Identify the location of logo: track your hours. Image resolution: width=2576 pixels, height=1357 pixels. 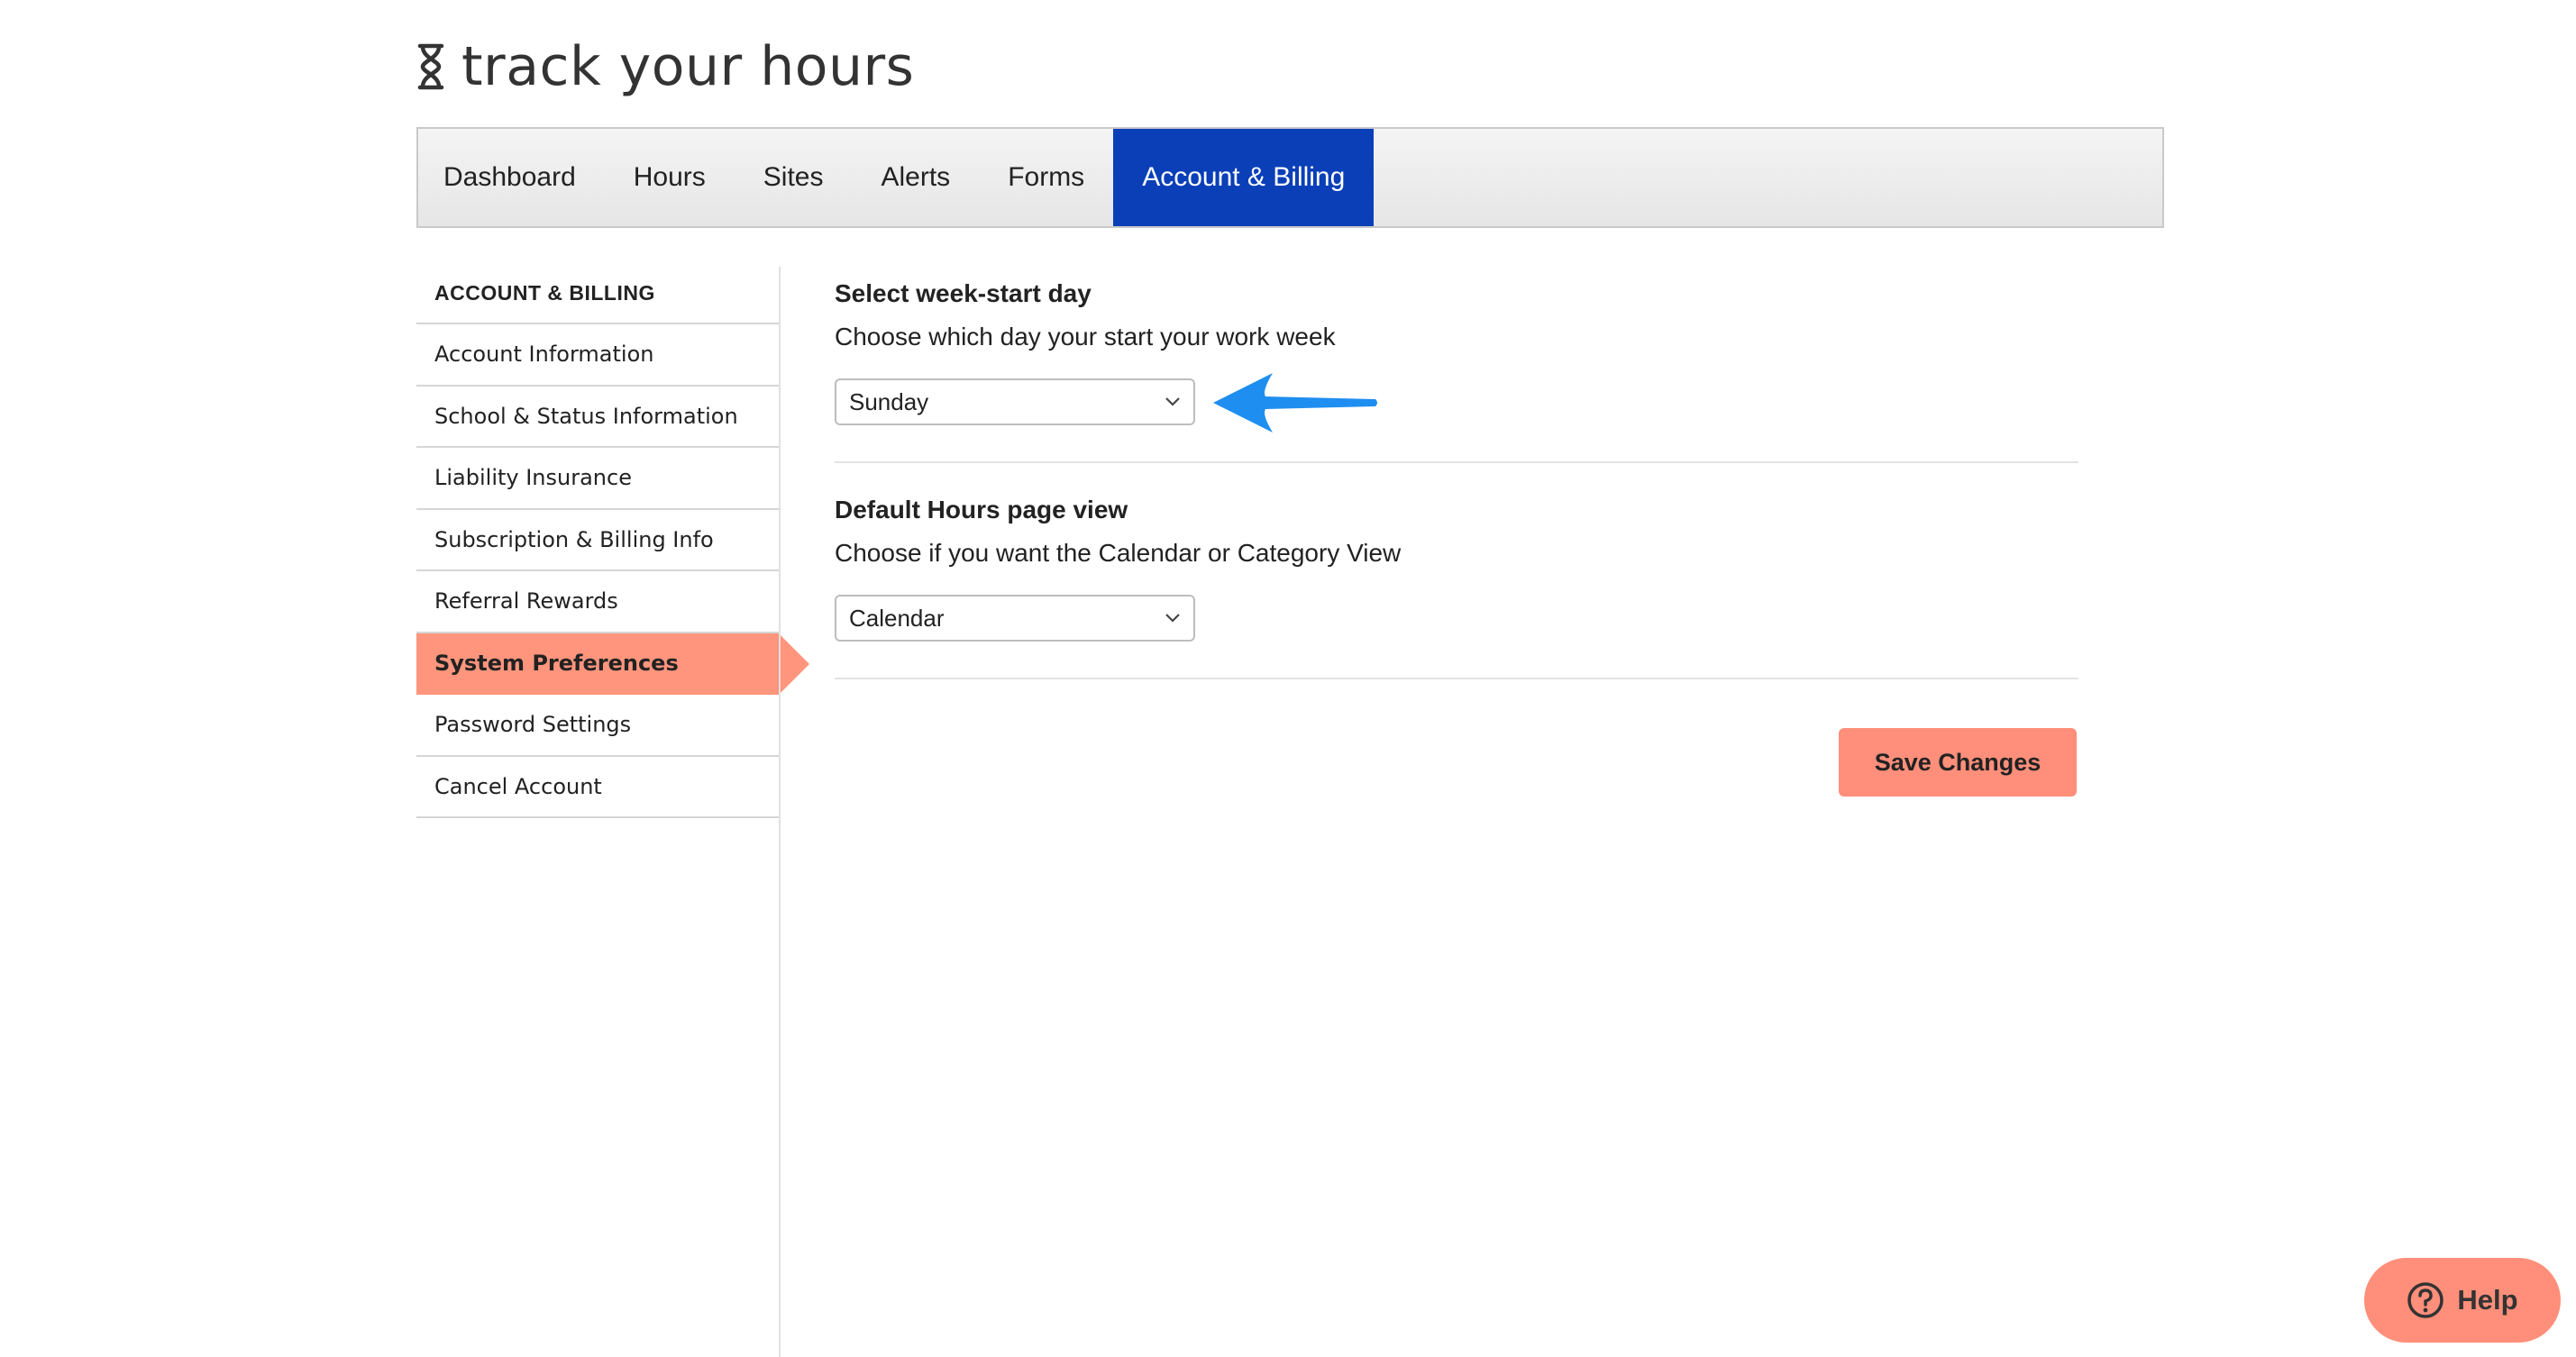
(665, 67).